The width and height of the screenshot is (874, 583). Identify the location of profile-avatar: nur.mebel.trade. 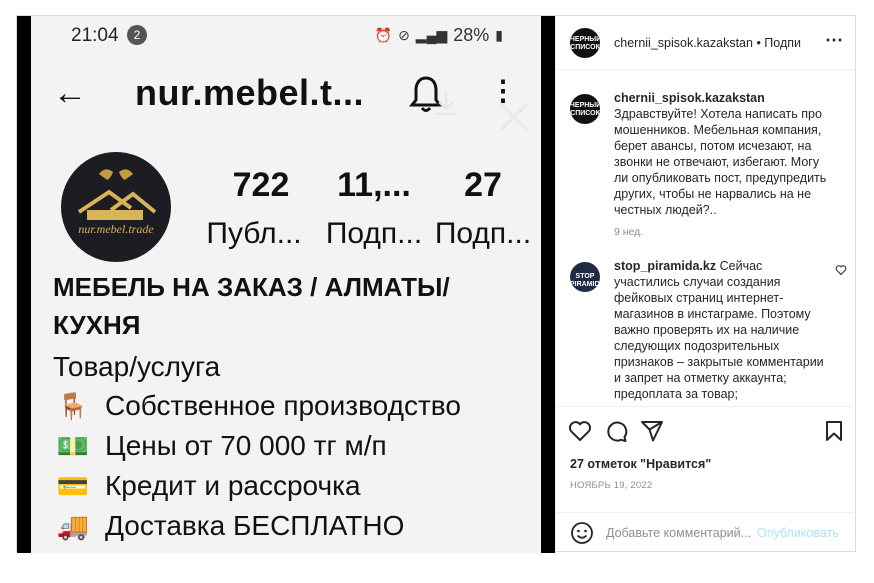
(116, 207).